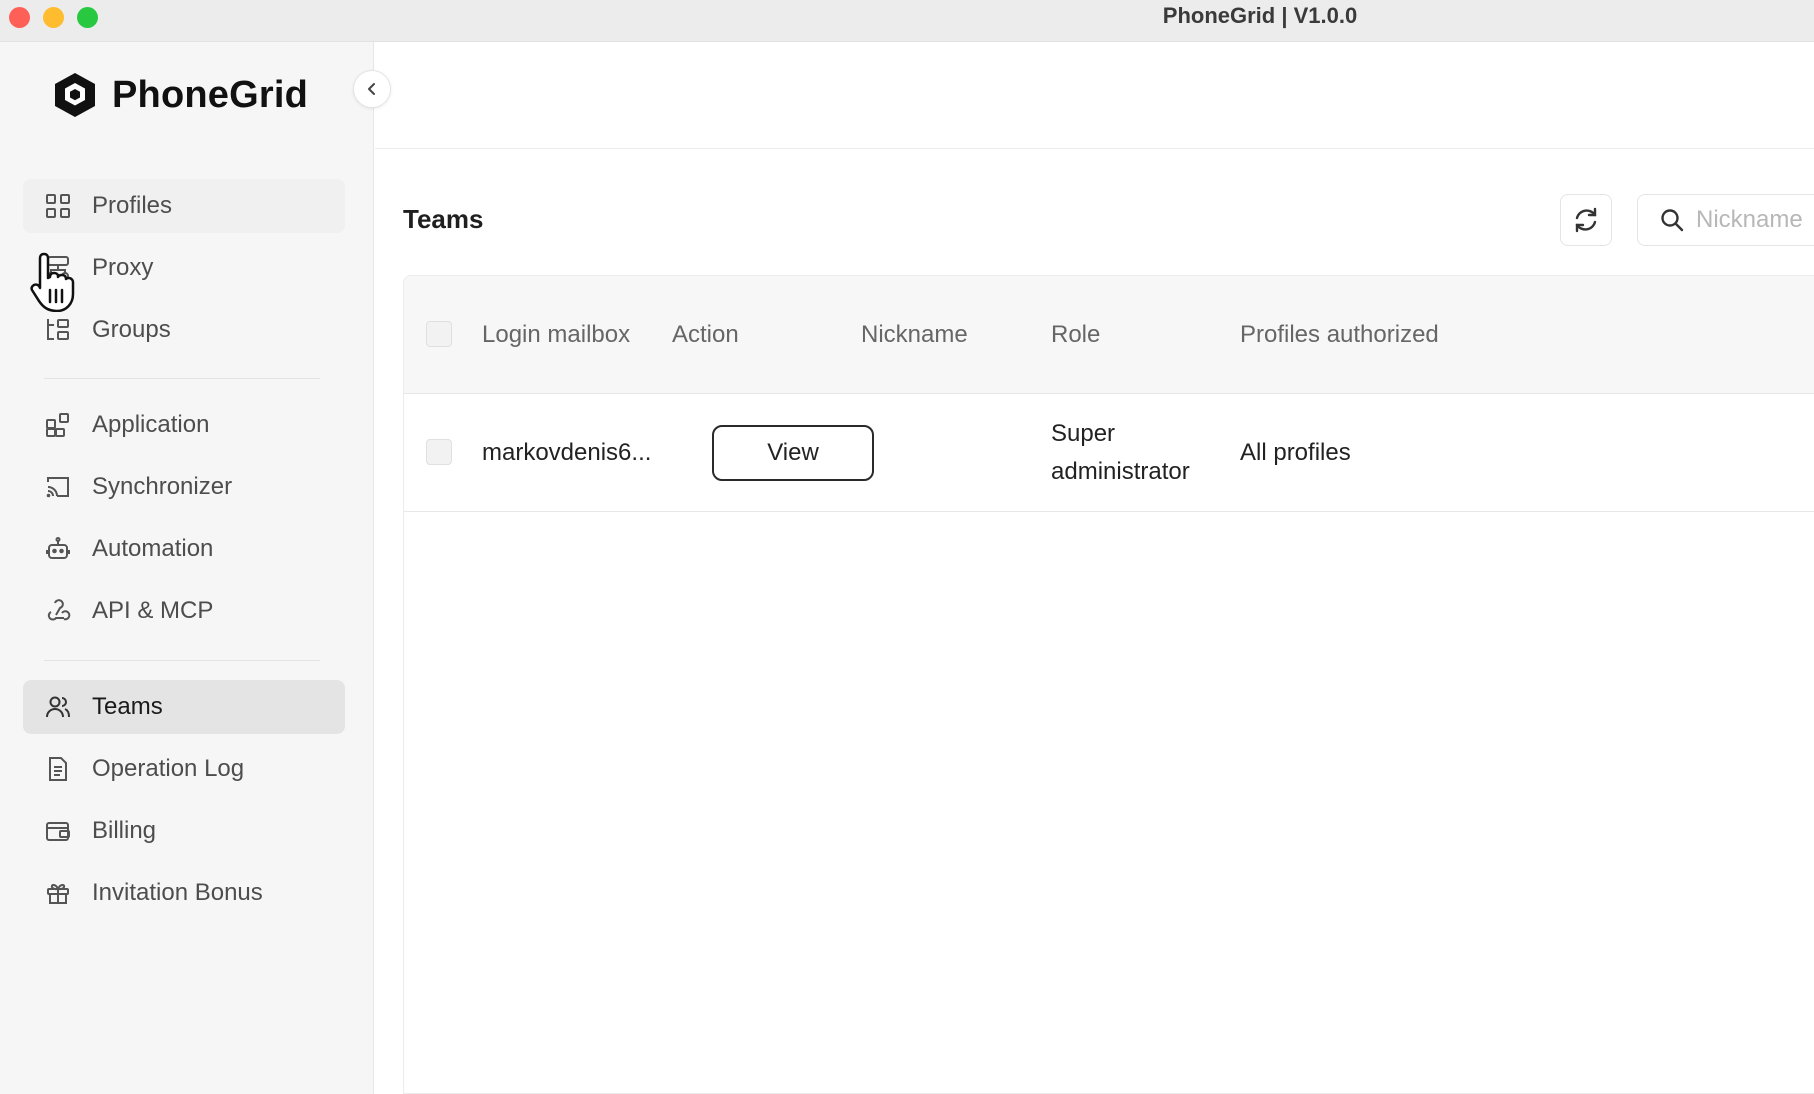 The height and width of the screenshot is (1094, 1814). Describe the element at coordinates (556, 334) in the screenshot. I see `column-header-login: Login mailbox` at that location.